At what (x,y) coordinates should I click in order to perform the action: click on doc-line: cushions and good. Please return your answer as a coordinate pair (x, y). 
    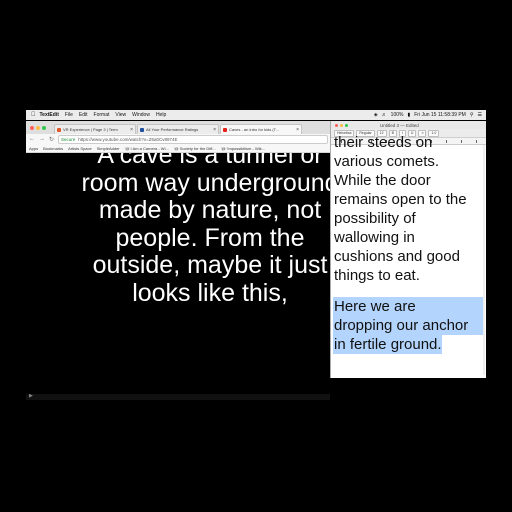
    Looking at the image, I should click on (397, 256).